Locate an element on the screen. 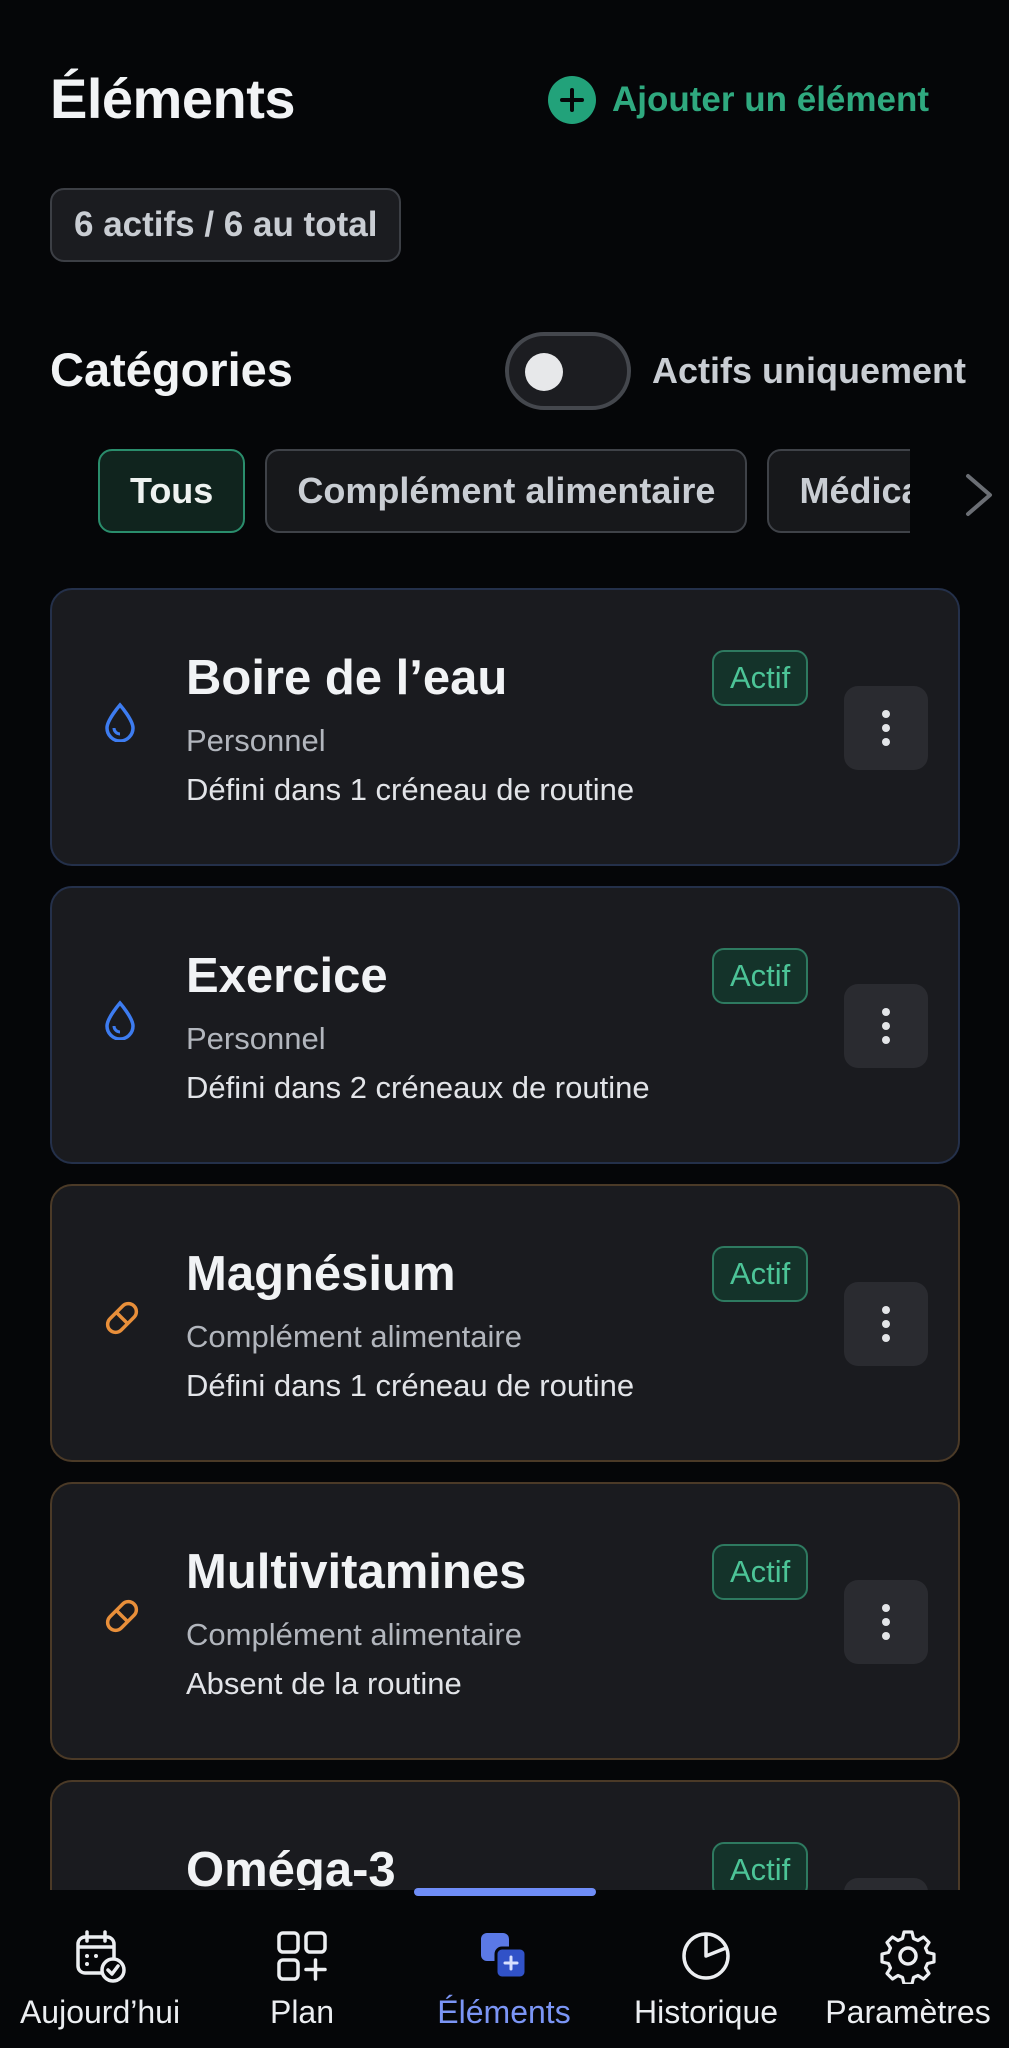 This screenshot has width=1009, height=2048. nav-settings-label: Paramètres is located at coordinates (908, 2012).